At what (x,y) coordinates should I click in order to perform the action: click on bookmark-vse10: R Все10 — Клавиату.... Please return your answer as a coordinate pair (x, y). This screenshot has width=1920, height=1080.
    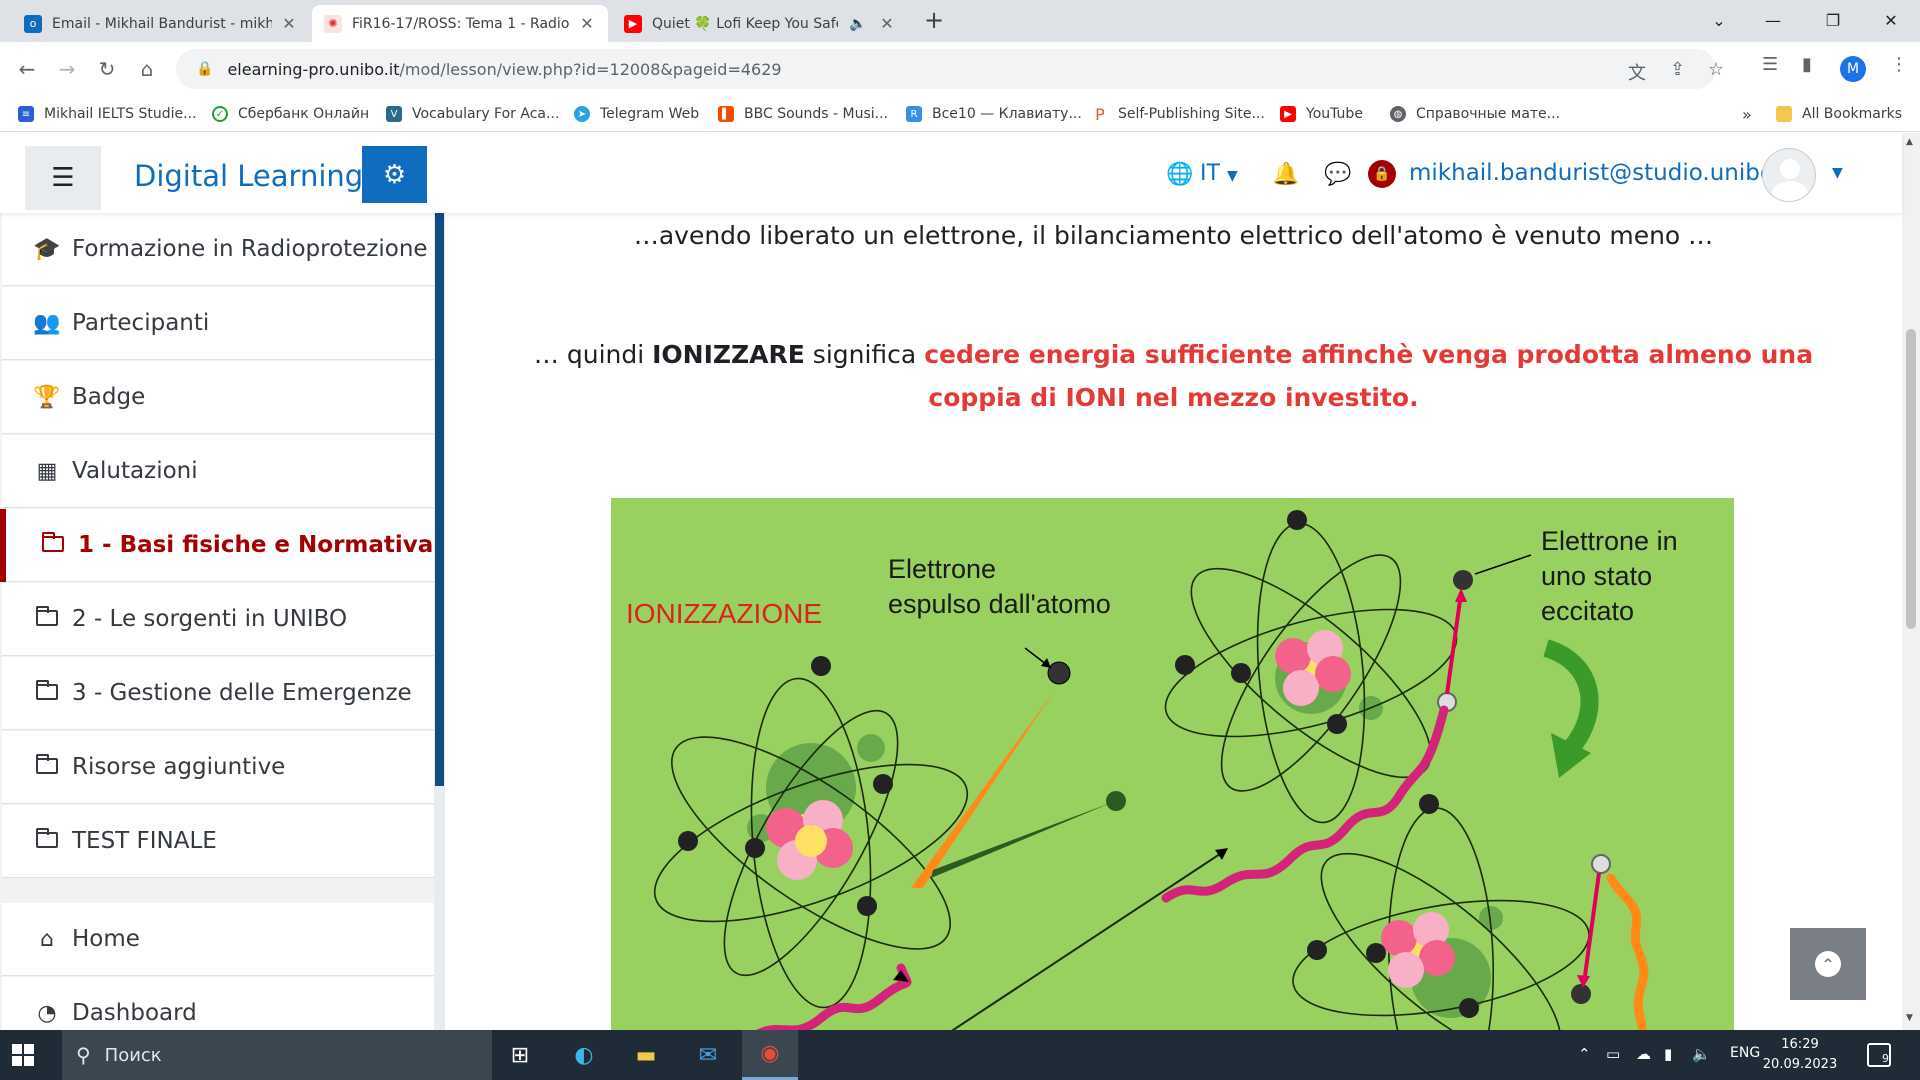
    Looking at the image, I should click on (994, 114).